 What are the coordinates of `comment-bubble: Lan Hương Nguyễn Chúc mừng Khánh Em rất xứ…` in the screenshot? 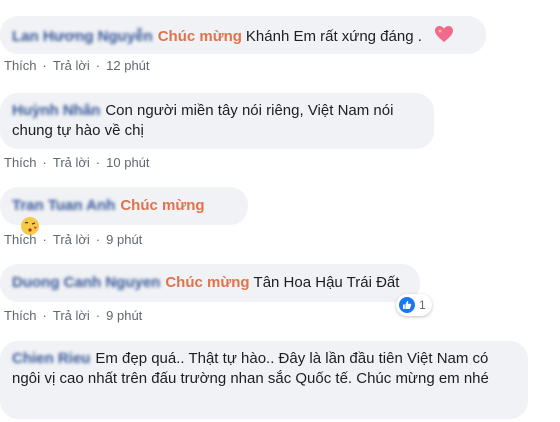 It's located at (243, 35).